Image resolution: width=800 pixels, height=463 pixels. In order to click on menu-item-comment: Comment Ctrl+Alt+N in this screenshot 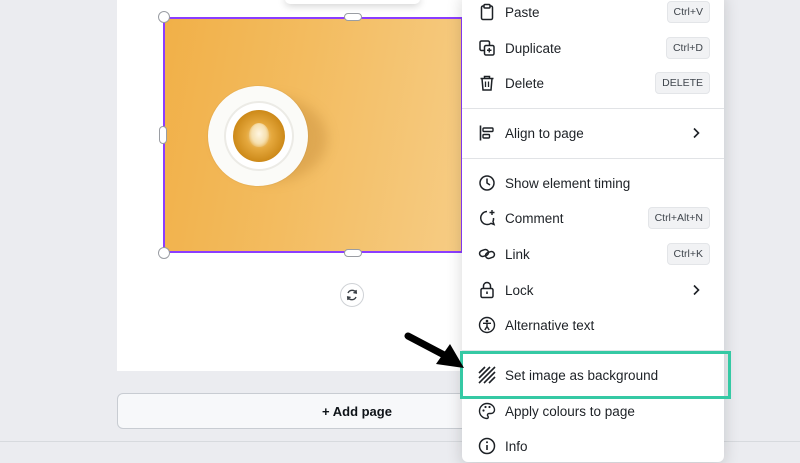, I will do `click(593, 218)`.